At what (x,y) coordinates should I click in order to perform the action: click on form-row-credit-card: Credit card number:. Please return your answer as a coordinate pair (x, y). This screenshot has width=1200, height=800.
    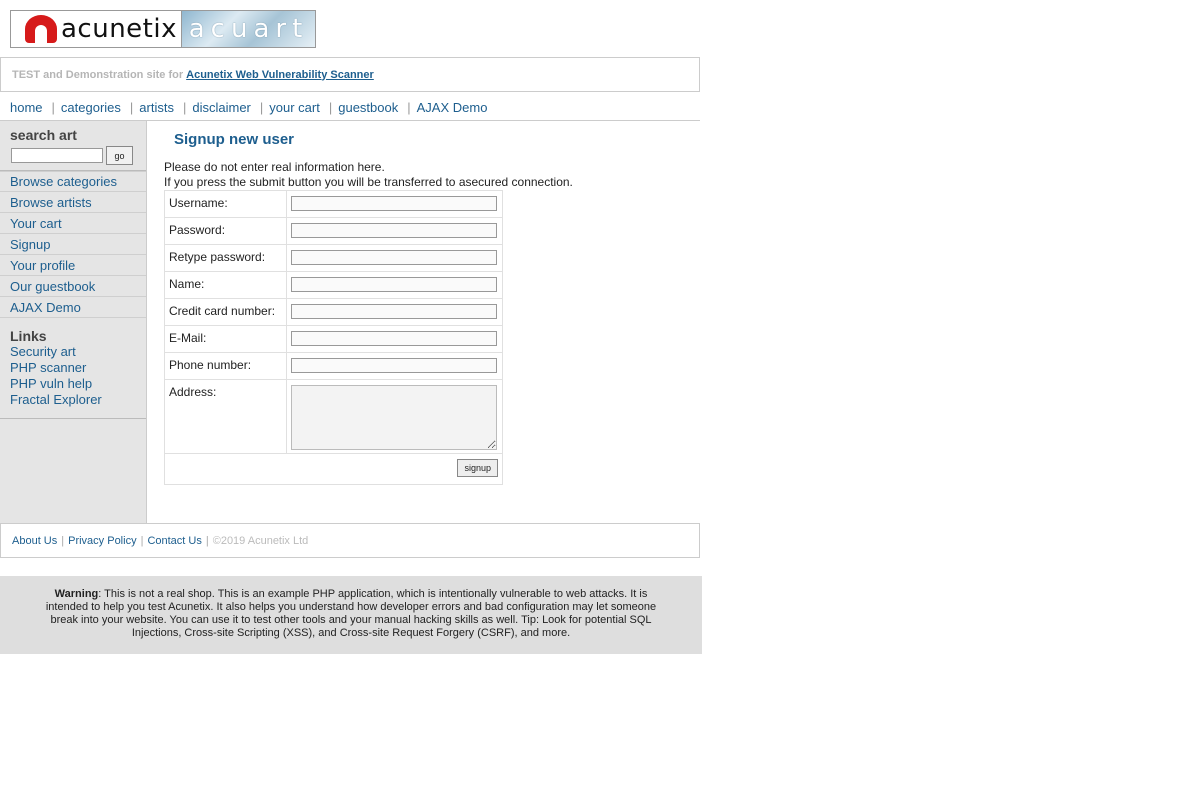
    Looking at the image, I should click on (333, 312).